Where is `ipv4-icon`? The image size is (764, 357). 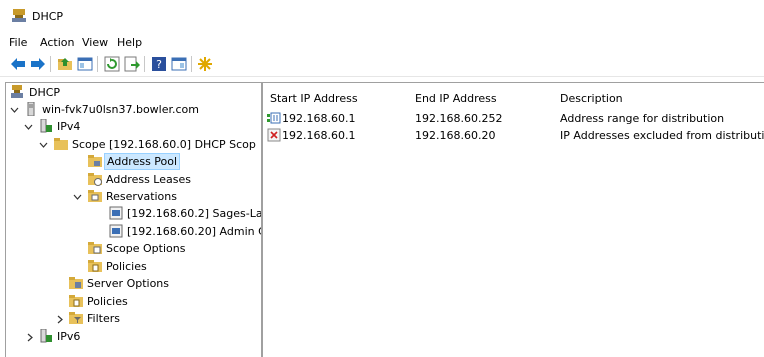 ipv4-icon is located at coordinates (46, 126).